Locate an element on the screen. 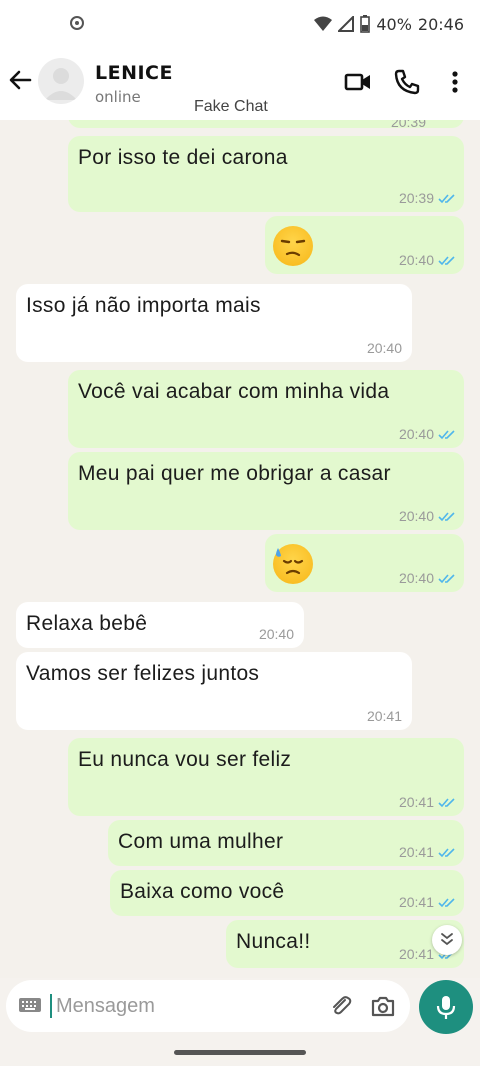 Image resolution: width=480 pixels, height=1066 pixels. message-text: Você vai acabar com minha vida is located at coordinates (234, 391).